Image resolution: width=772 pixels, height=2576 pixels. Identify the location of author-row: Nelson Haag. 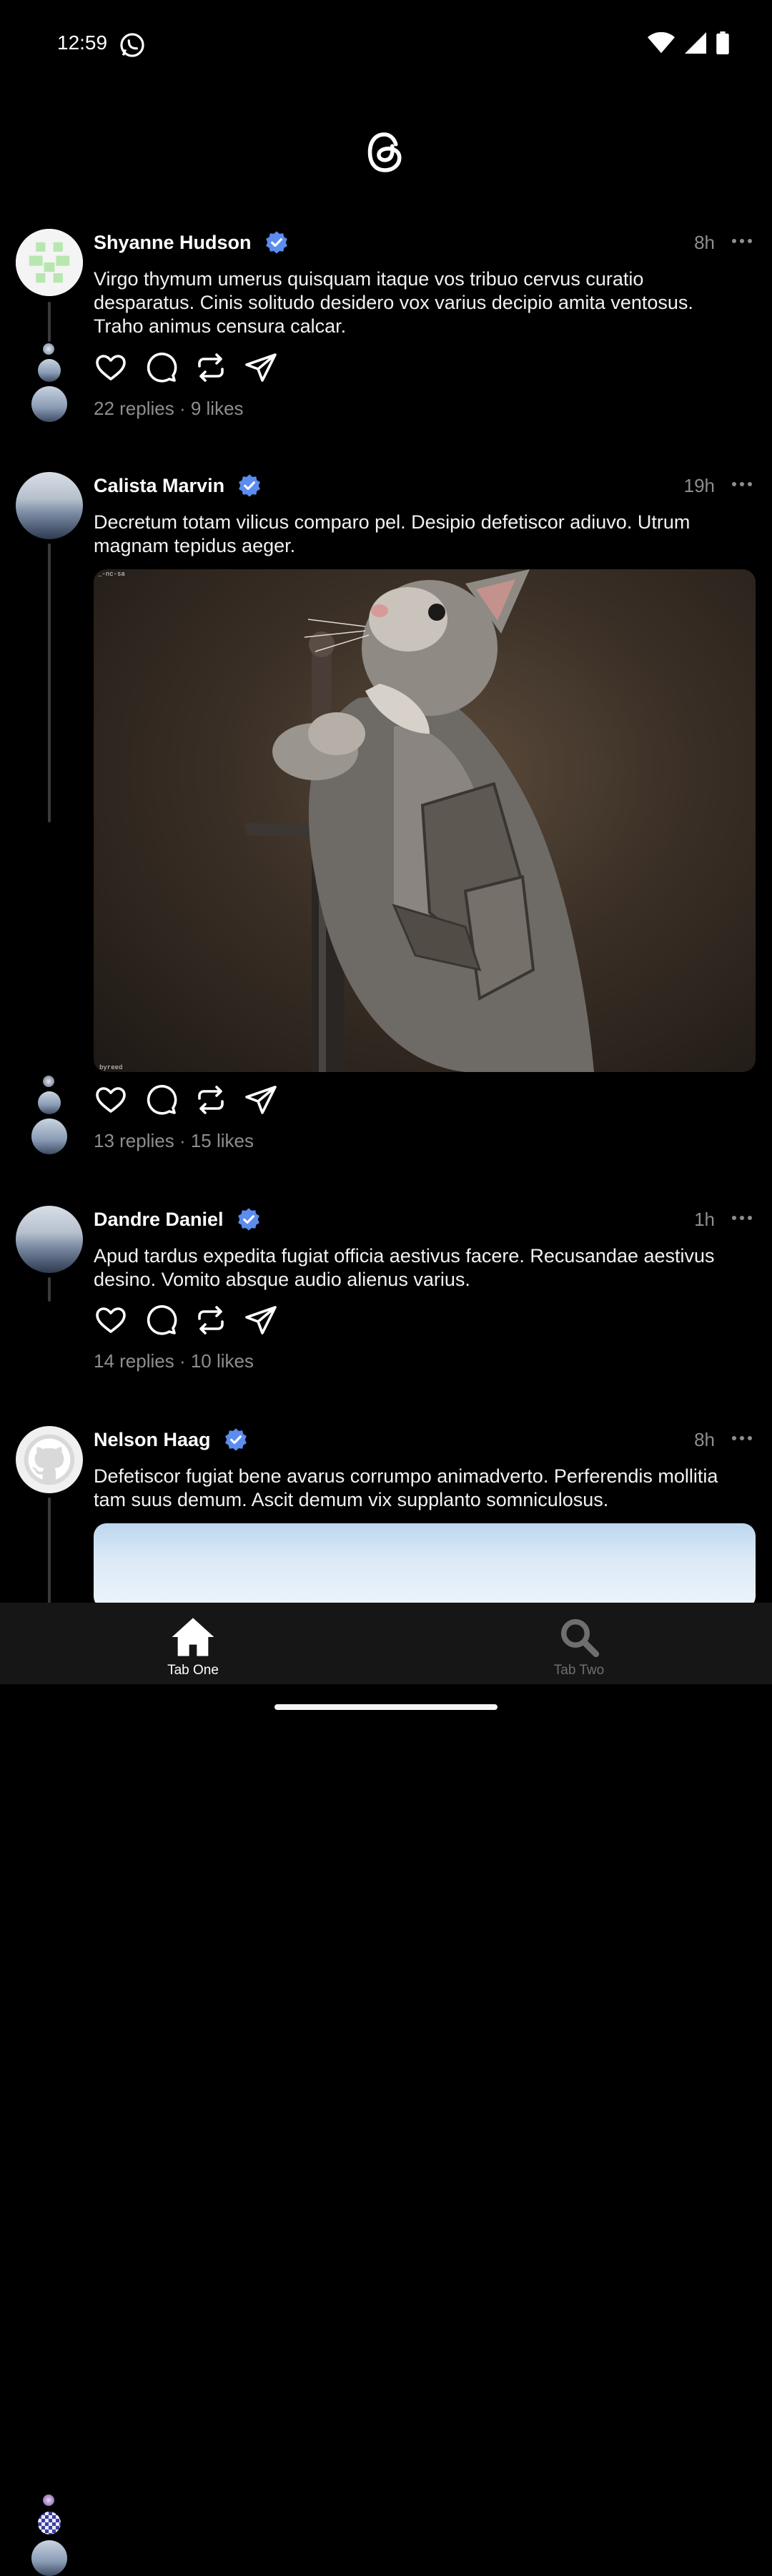
(171, 1439).